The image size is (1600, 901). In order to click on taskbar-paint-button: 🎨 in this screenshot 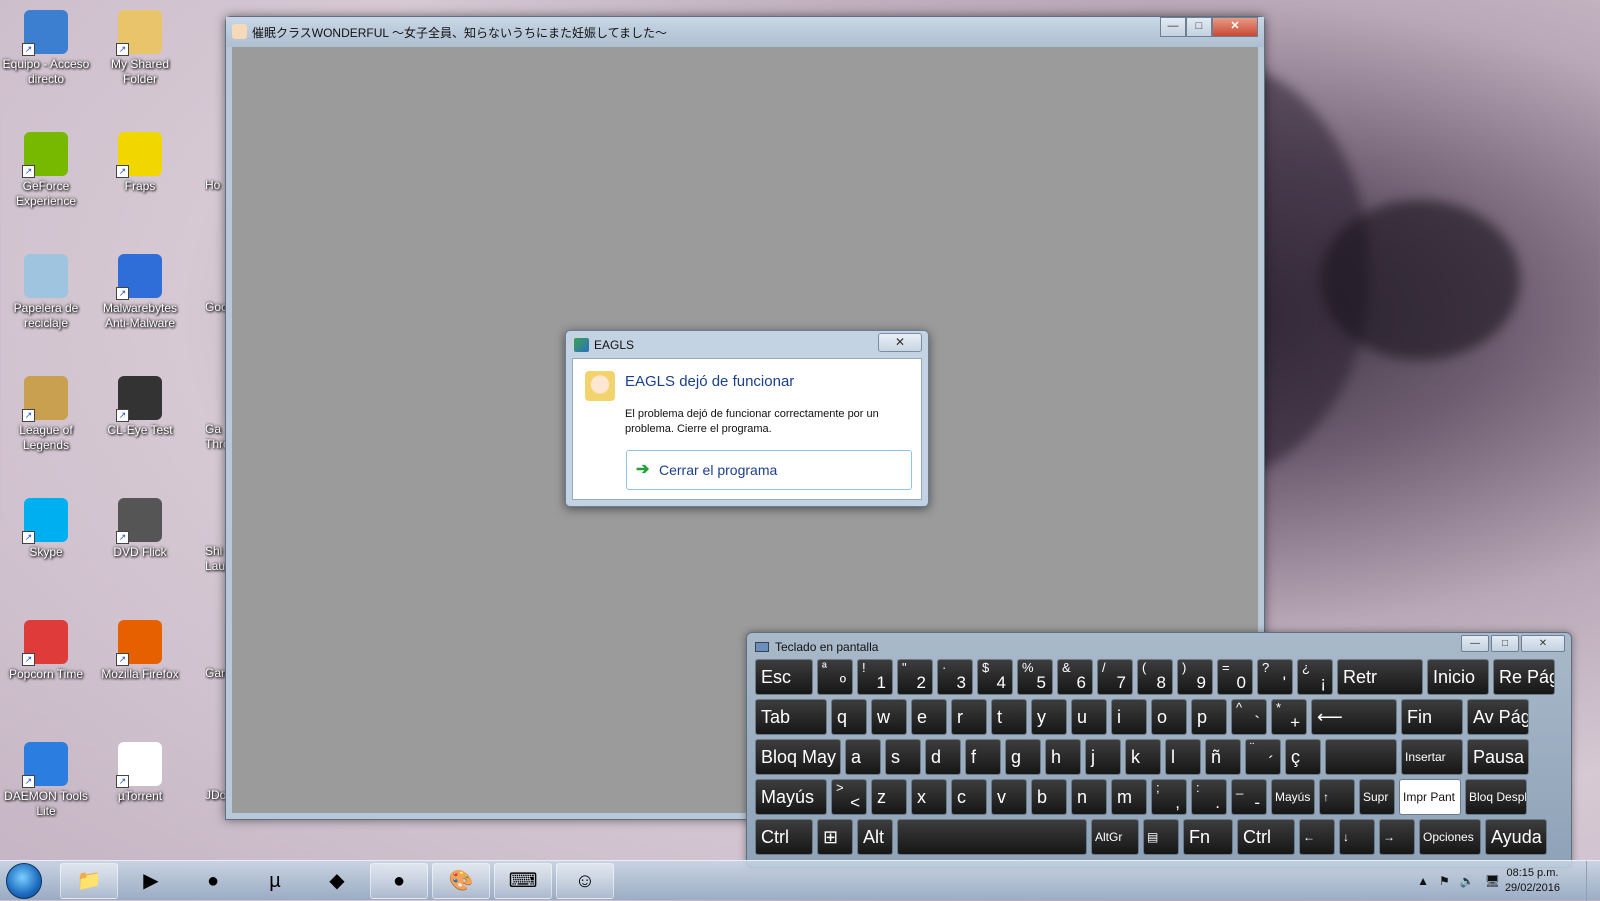, I will do `click(461, 881)`.